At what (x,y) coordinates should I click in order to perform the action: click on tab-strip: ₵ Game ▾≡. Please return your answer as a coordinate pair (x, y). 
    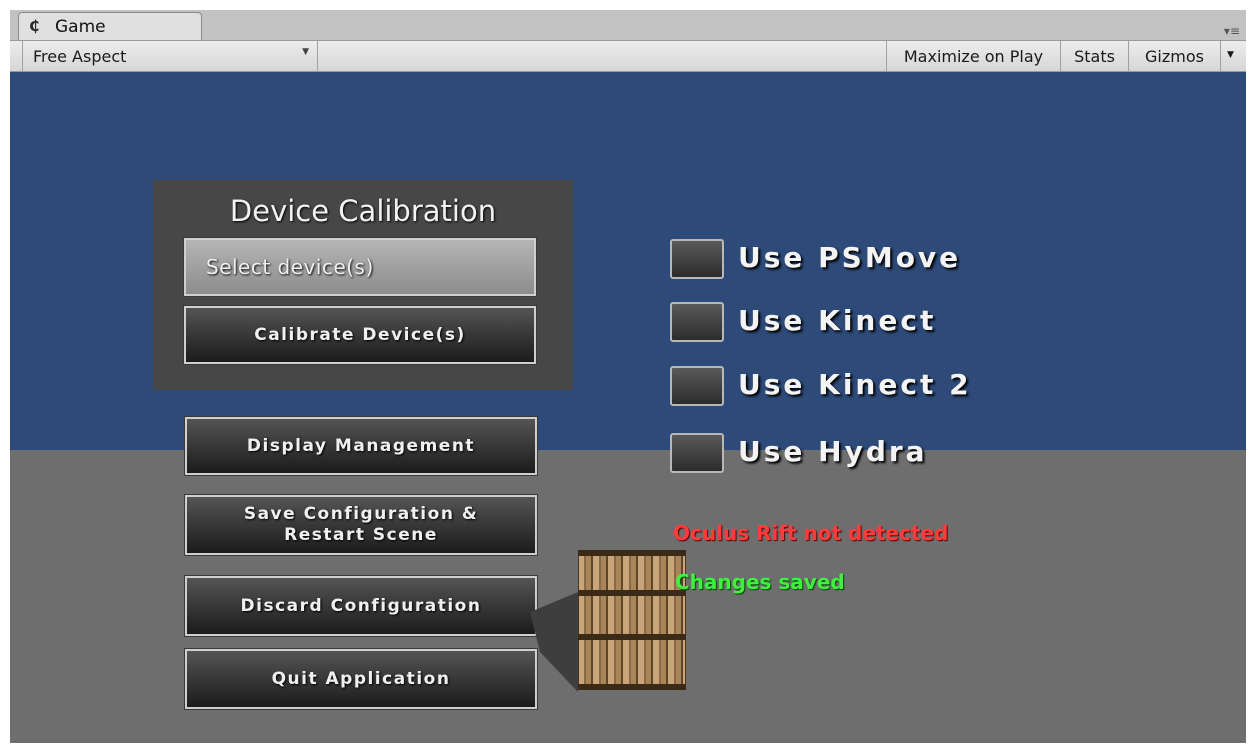
    Looking at the image, I should click on (628, 25).